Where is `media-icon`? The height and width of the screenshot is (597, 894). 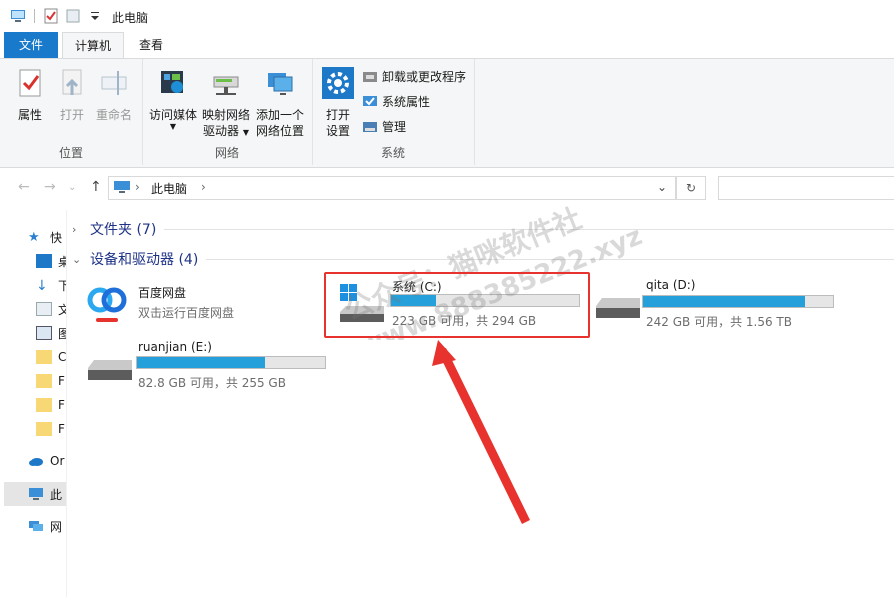
media-icon is located at coordinates (172, 82).